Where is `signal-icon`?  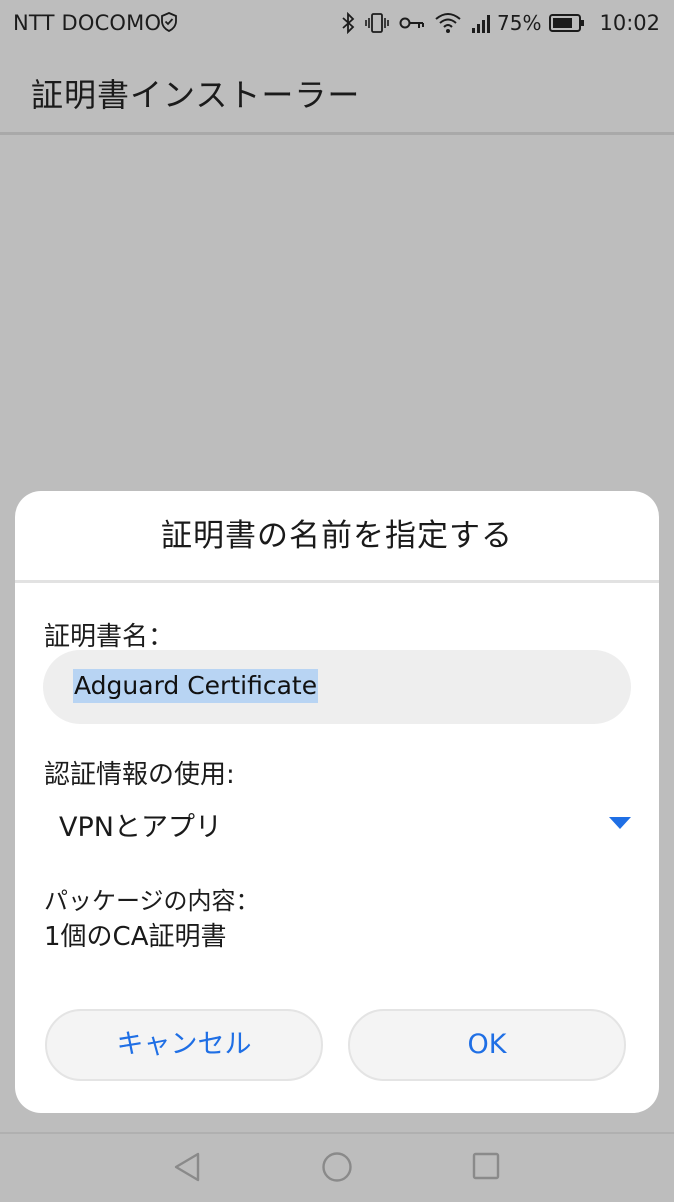 signal-icon is located at coordinates (482, 23).